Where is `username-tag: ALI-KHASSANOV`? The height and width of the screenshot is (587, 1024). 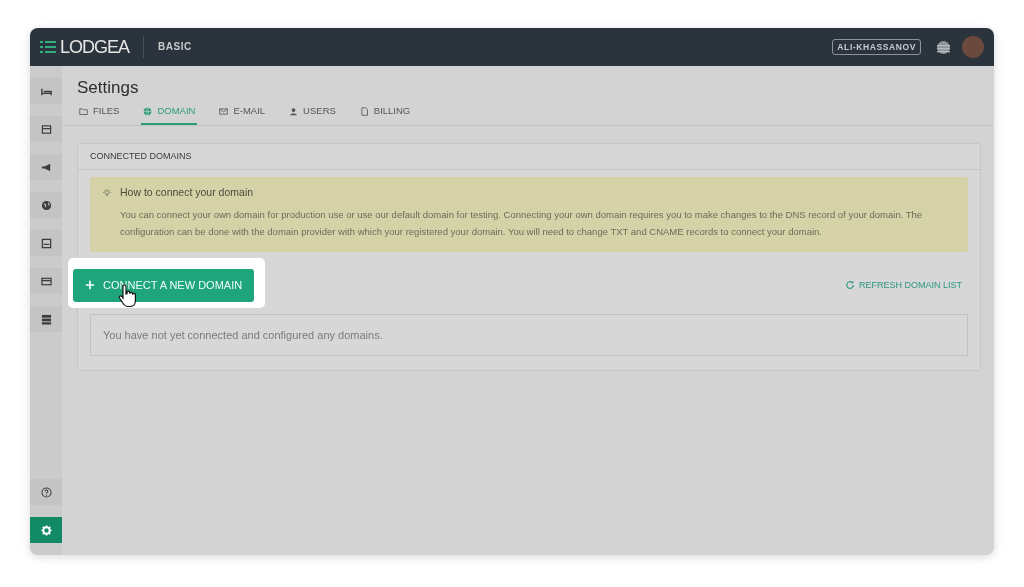 username-tag: ALI-KHASSANOV is located at coordinates (876, 47).